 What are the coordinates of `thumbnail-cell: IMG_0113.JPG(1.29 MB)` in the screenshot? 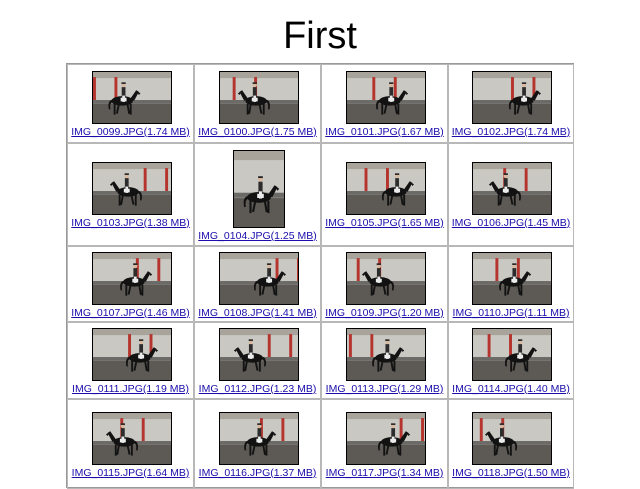 It's located at (384, 360).